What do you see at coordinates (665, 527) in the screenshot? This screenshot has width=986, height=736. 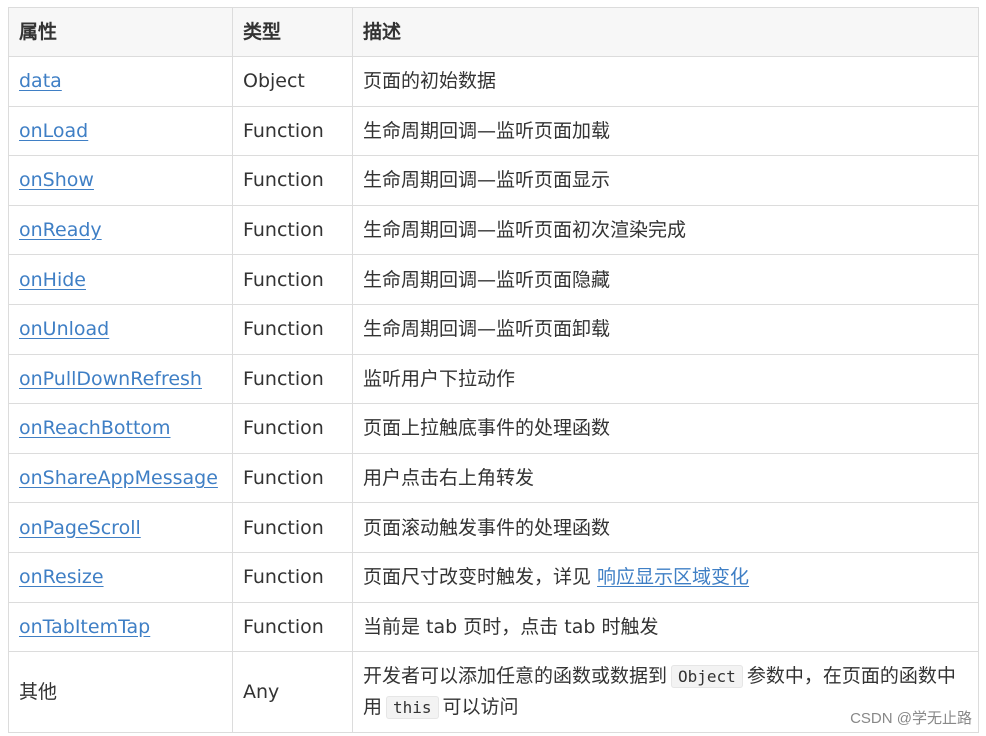 I see `desc-cell: 页面滚动触发事件的处理函数` at bounding box center [665, 527].